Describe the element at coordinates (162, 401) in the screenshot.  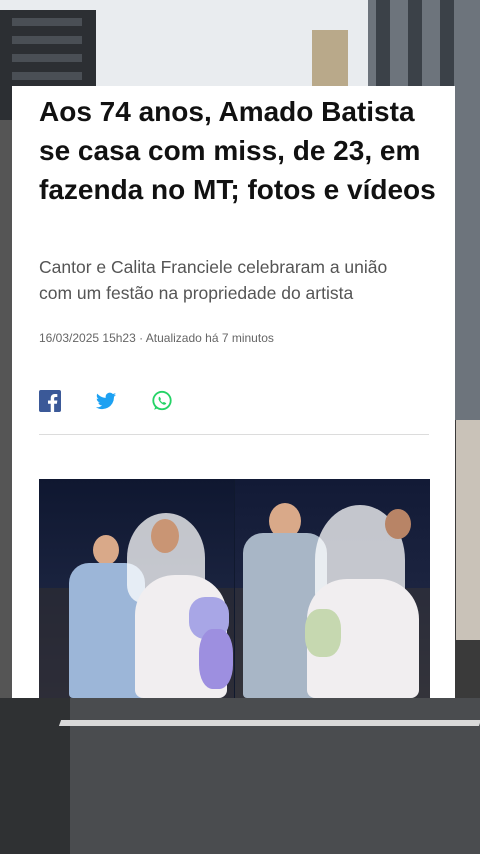
I see `whatsapp-icon` at that location.